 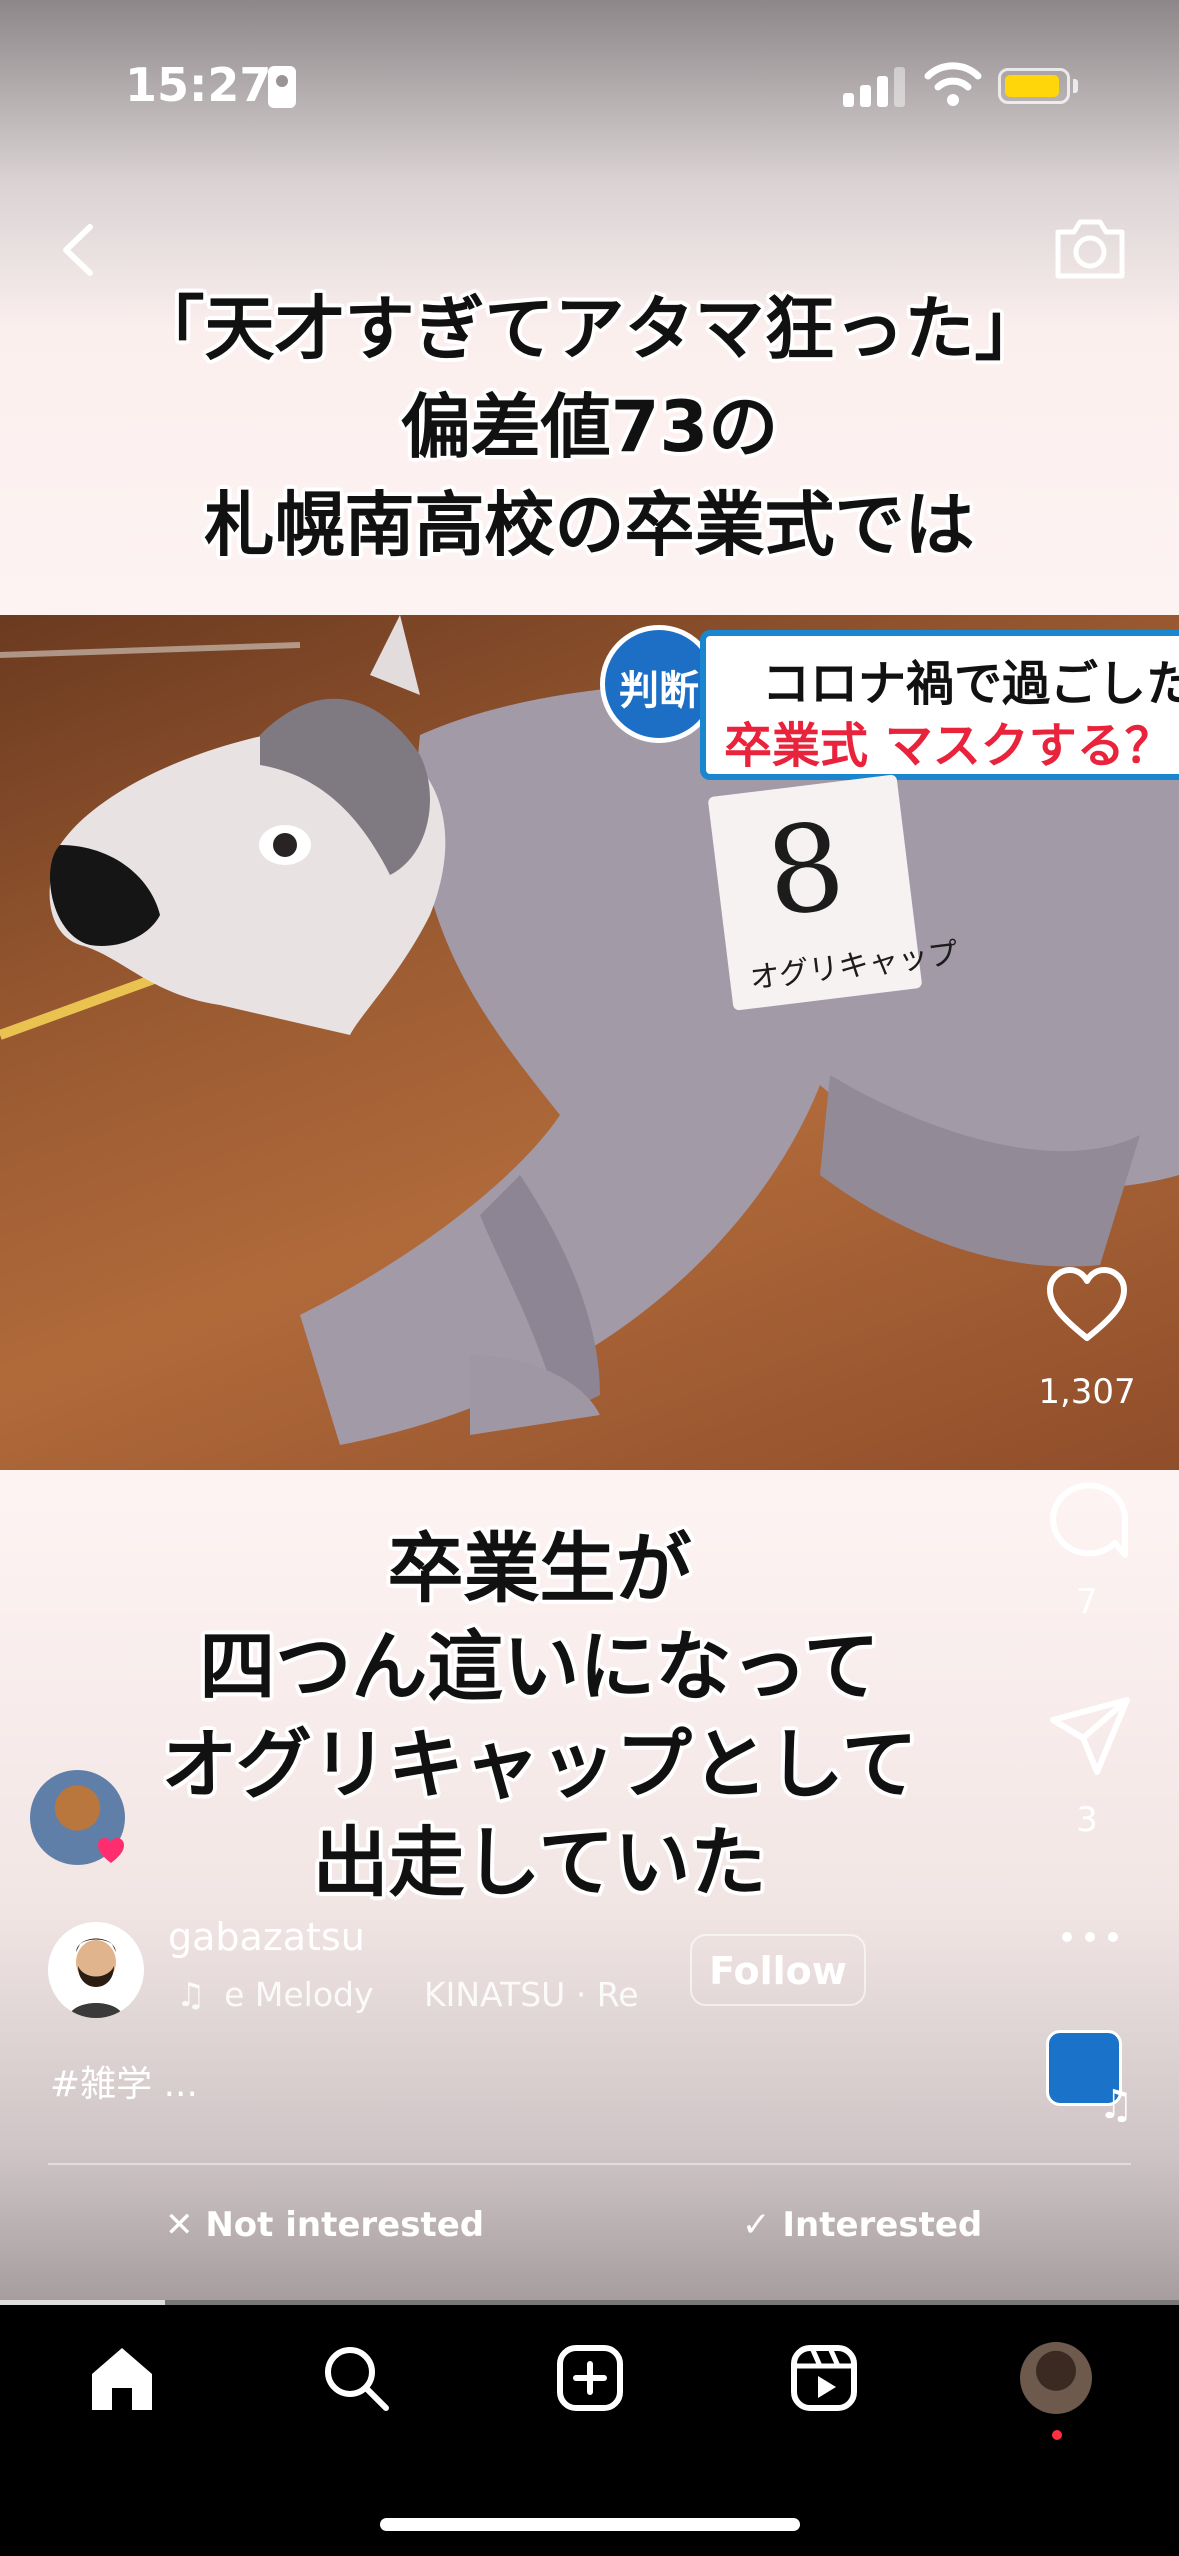 I want to click on author-avatar, so click(x=96, y=1970).